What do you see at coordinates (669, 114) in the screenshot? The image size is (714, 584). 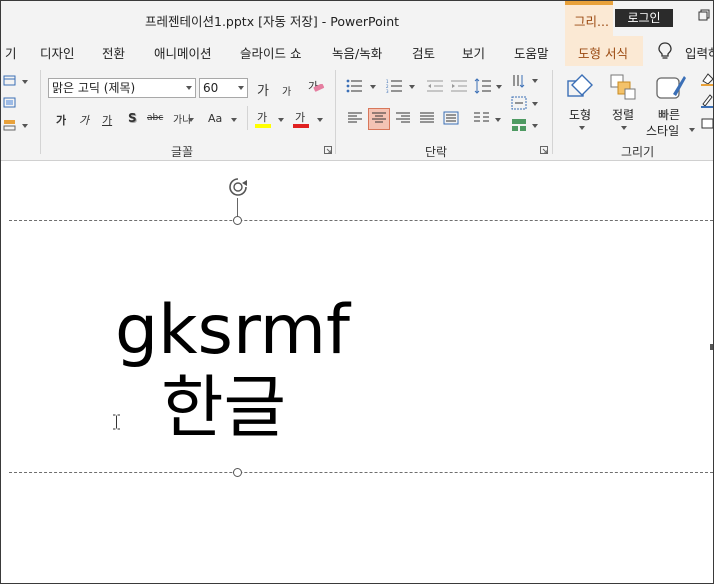 I see `quick-styles-label-1: 빠른` at bounding box center [669, 114].